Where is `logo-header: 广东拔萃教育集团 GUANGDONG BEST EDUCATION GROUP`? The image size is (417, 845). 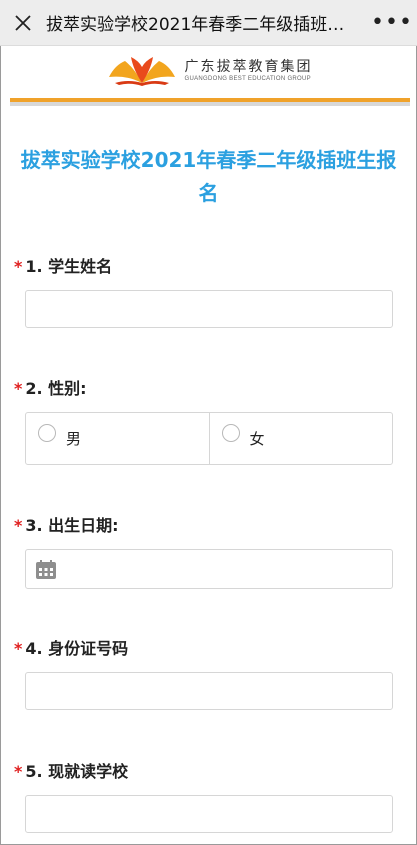
logo-header: 广东拔萃教育集团 GUANGDONG BEST EDUCATION GROUP is located at coordinates (208, 71).